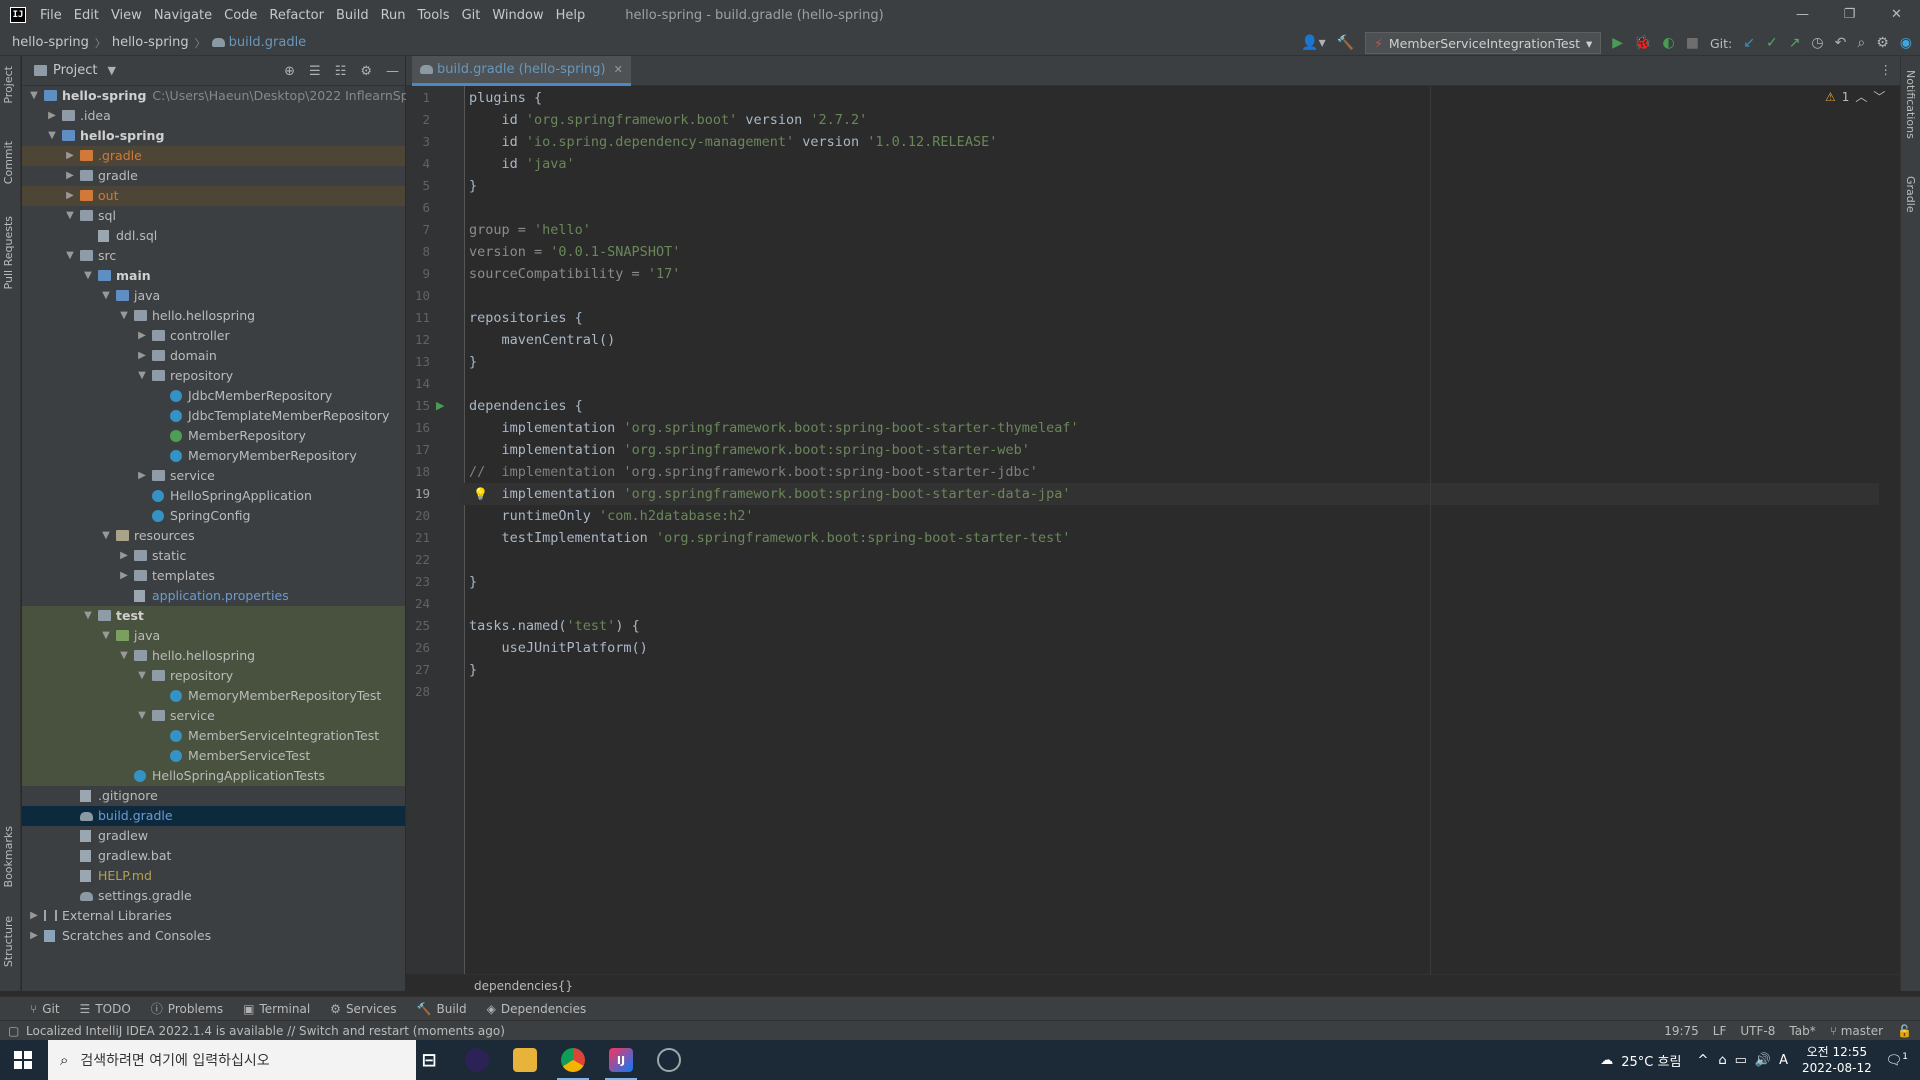 The image size is (1920, 1080). I want to click on tree-item: .gitignore, so click(213, 796).